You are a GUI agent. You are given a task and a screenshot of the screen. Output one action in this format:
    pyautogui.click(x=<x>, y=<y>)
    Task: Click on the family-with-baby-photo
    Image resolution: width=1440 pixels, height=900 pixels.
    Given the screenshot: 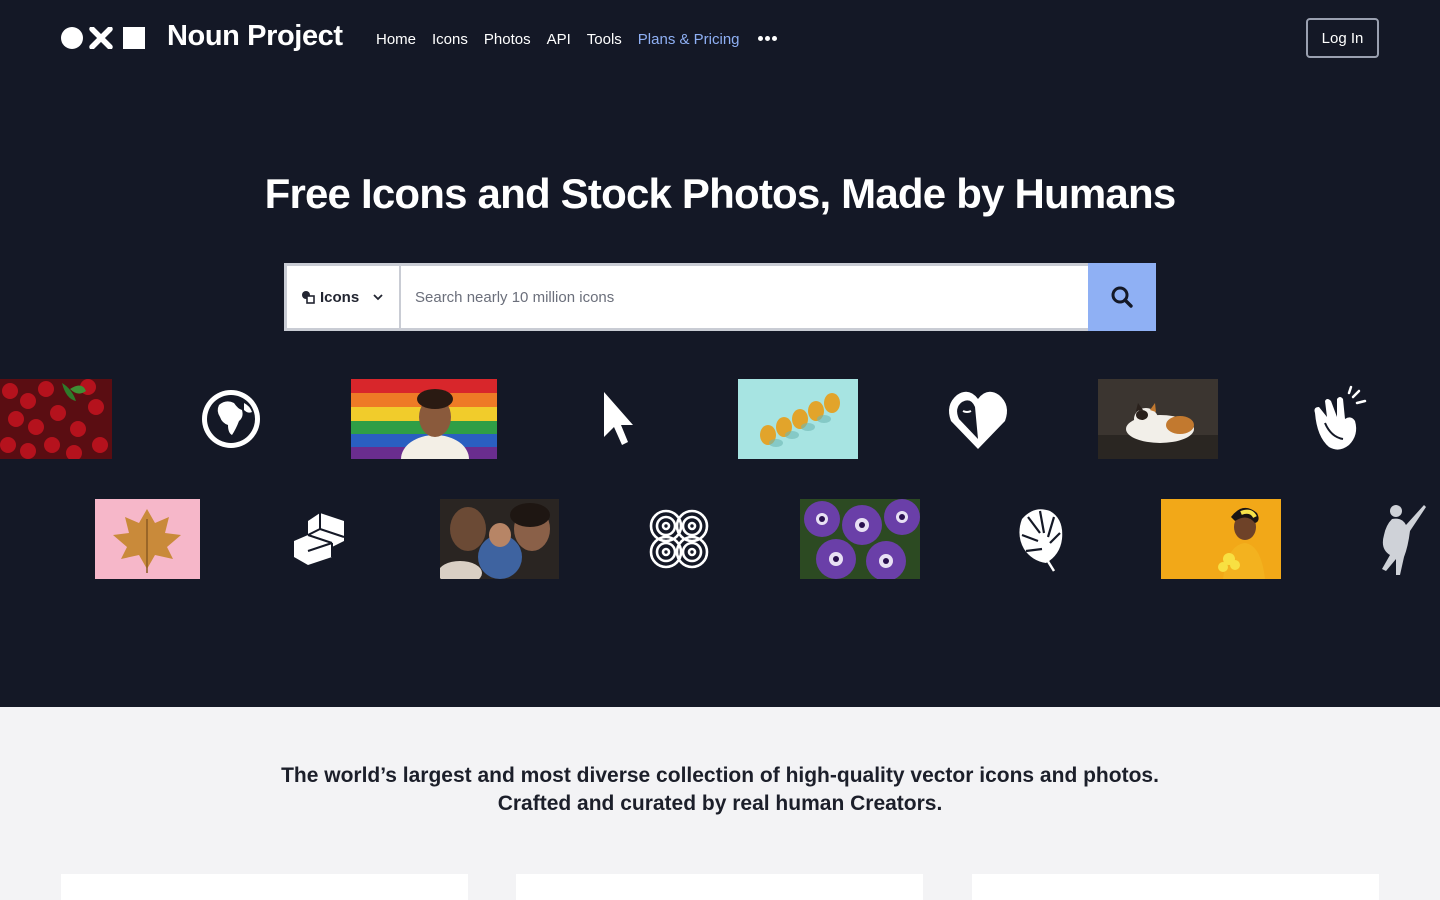 What is the action you would take?
    pyautogui.click(x=499, y=539)
    